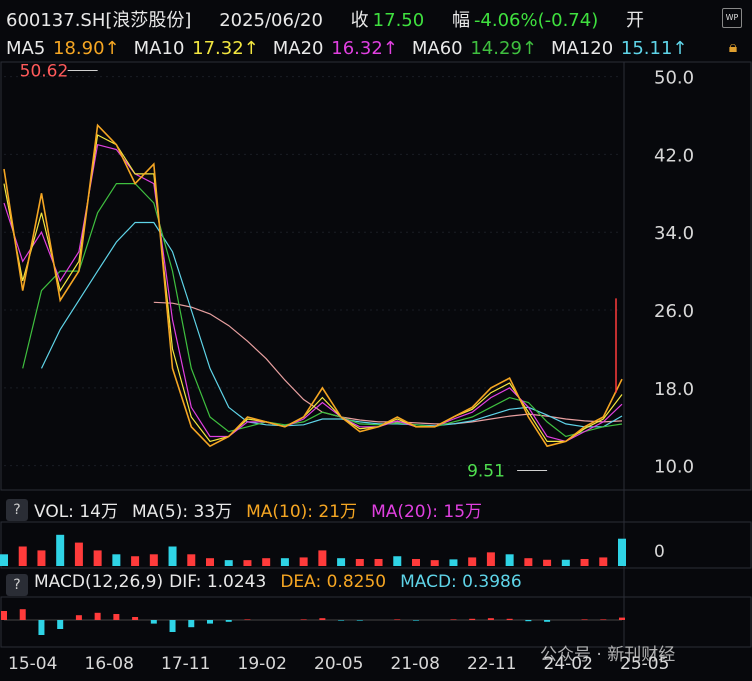 The image size is (752, 681). What do you see at coordinates (659, 552) in the screenshot?
I see `y-tick-label: 0` at bounding box center [659, 552].